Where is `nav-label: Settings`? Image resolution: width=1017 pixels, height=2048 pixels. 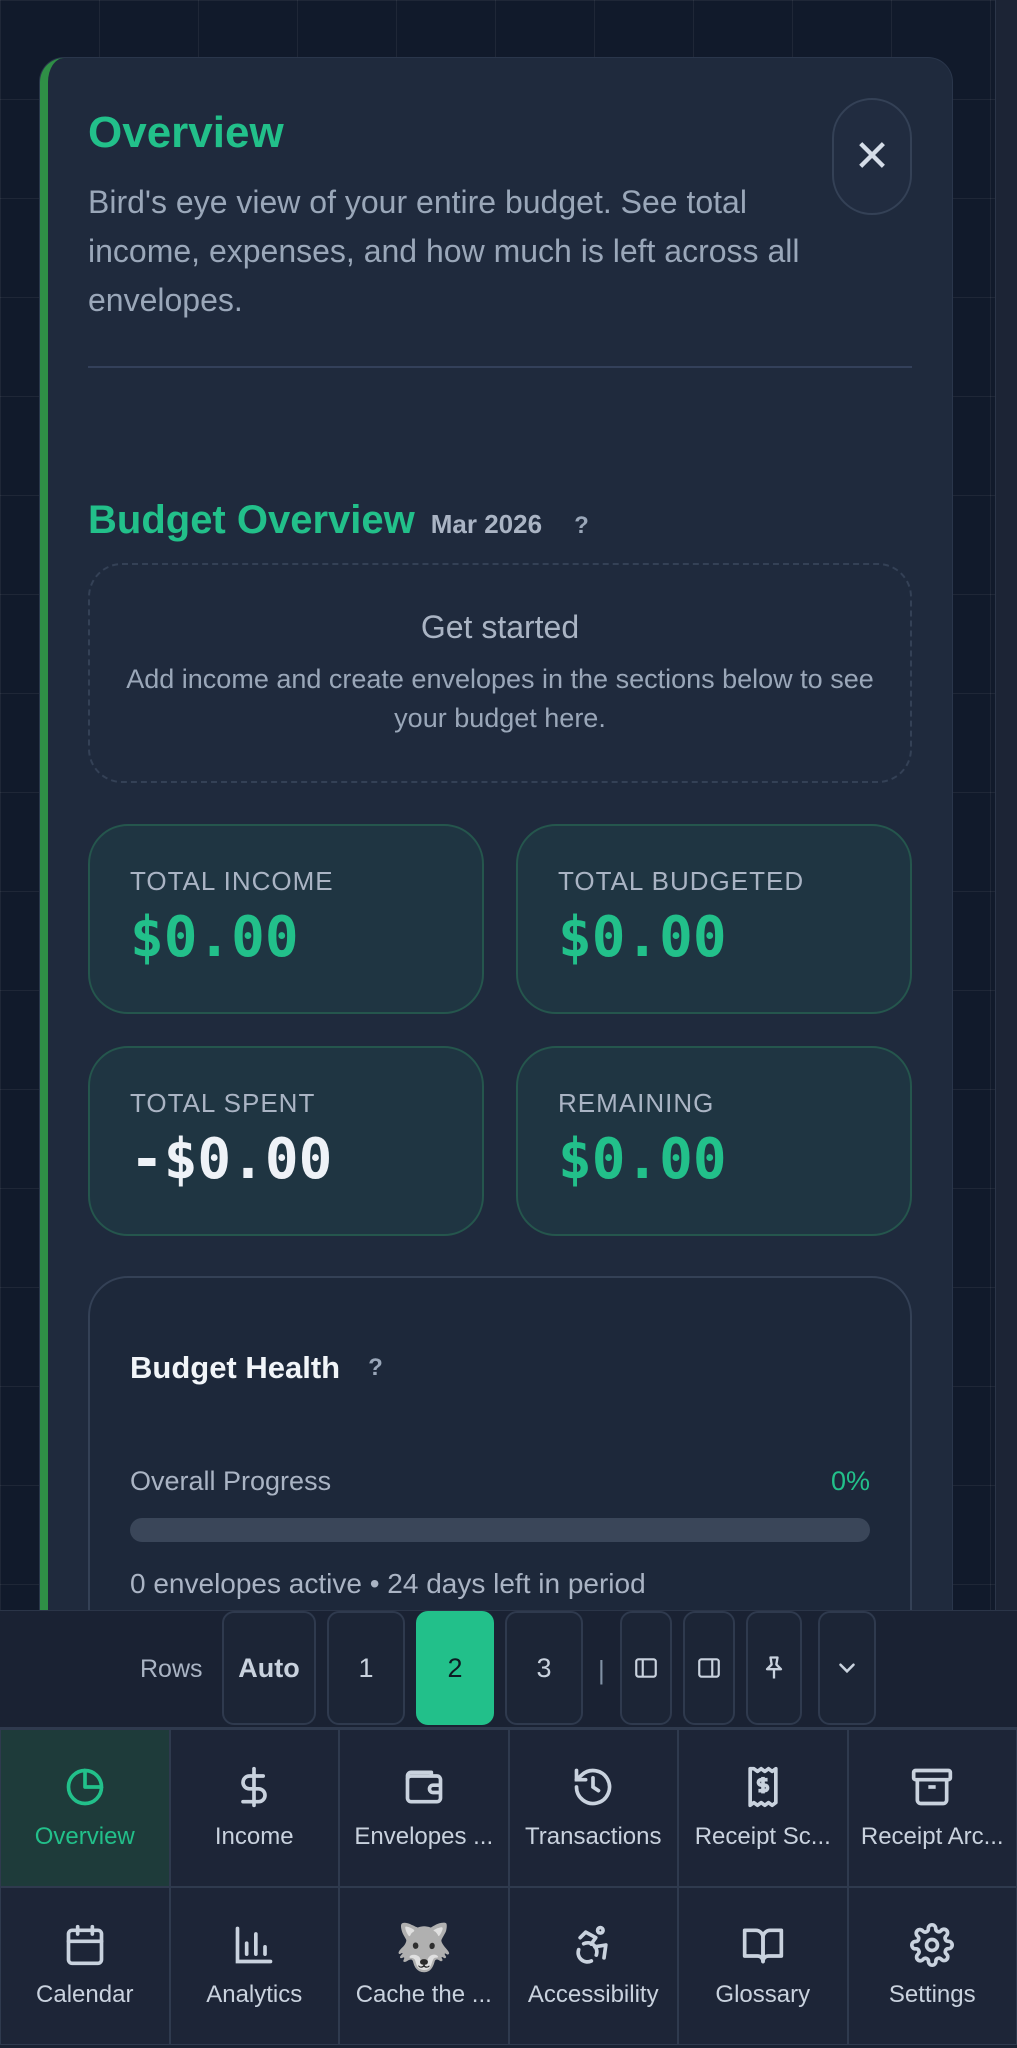
nav-label: Settings is located at coordinates (932, 1994).